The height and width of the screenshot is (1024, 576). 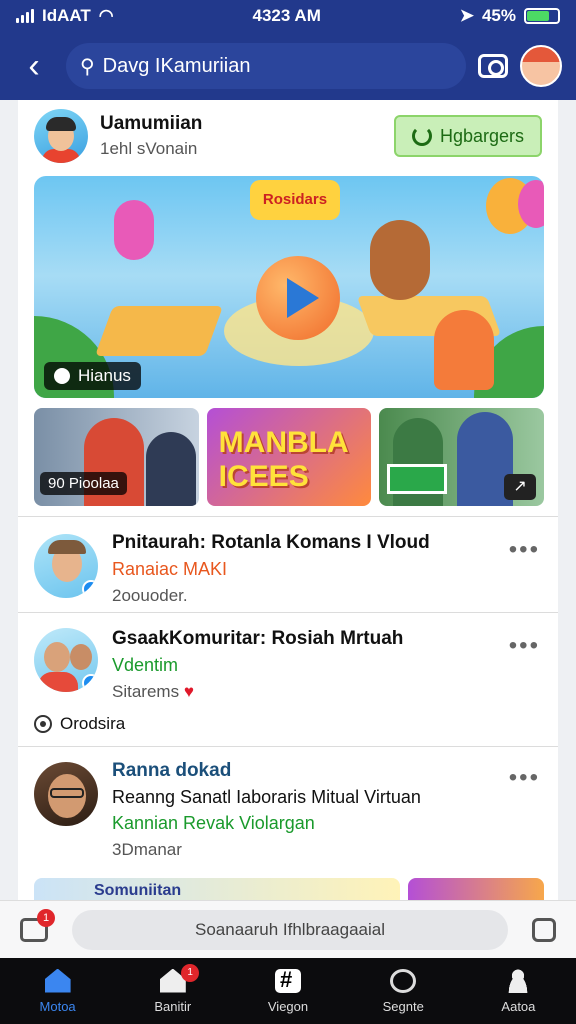 What do you see at coordinates (266, 797) in the screenshot?
I see `post-line: Reanng Sanatl Iaboraris Mitual Virtuan` at bounding box center [266, 797].